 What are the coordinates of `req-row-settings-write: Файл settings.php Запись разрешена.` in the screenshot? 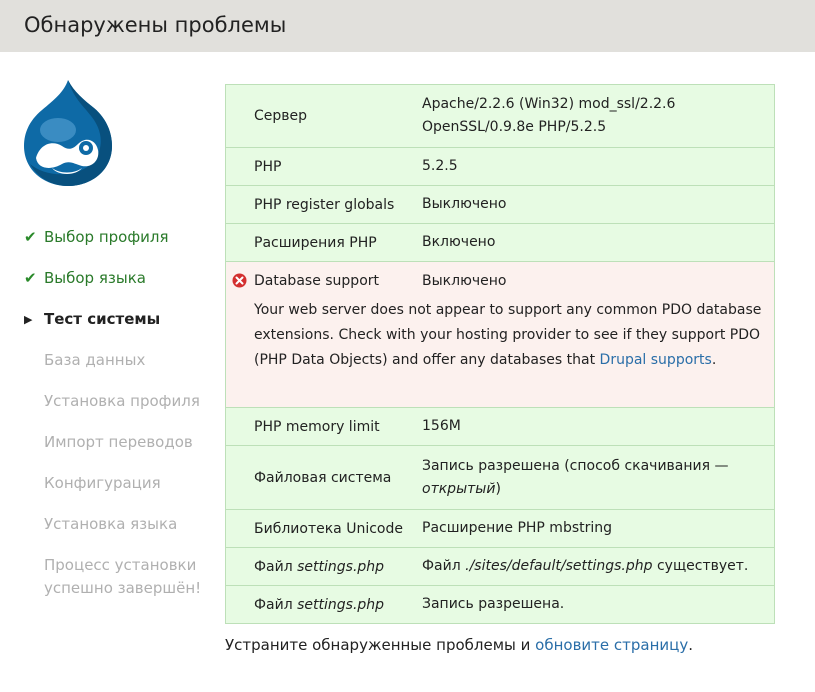 It's located at (500, 604).